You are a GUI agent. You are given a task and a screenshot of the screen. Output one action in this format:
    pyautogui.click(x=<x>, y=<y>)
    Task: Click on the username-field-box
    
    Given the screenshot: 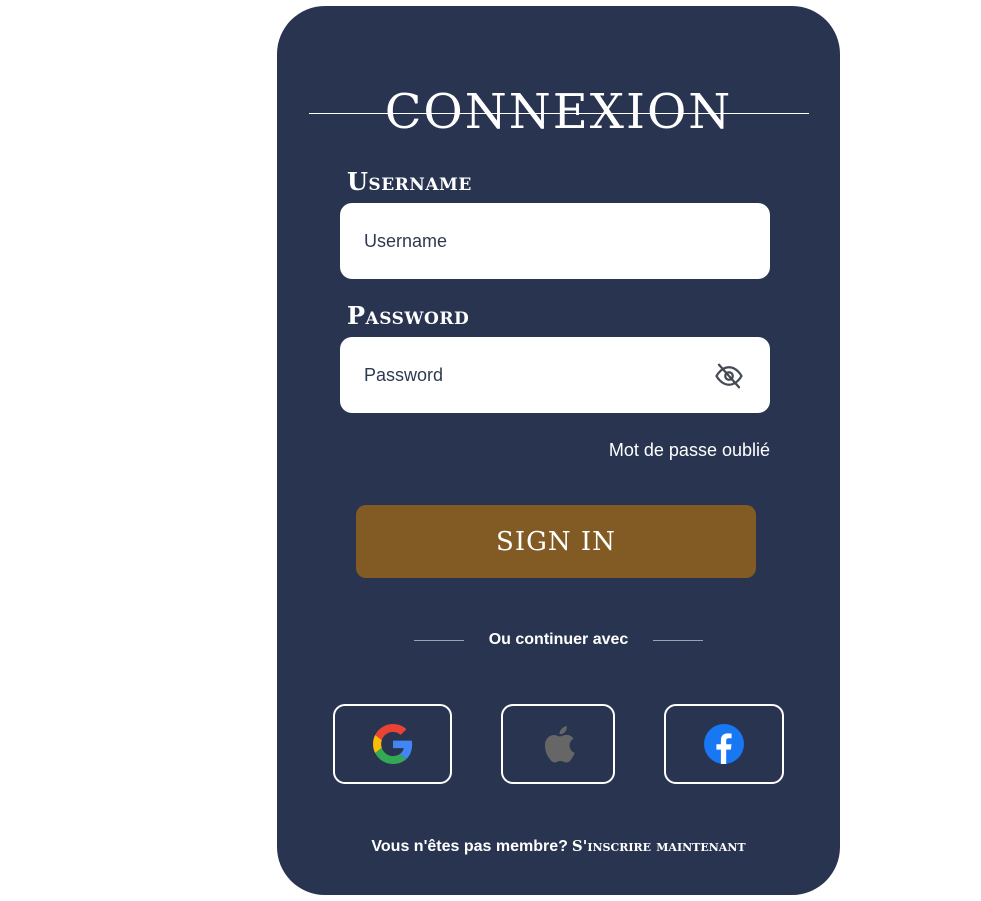 What is the action you would take?
    pyautogui.click(x=555, y=241)
    